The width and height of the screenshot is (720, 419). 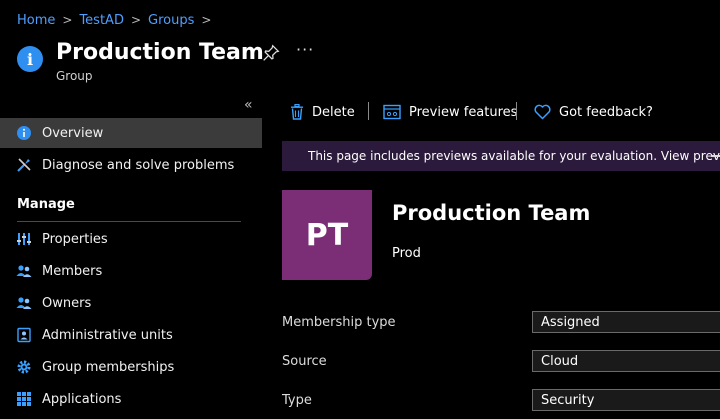 I want to click on wrench-icon, so click(x=24, y=165).